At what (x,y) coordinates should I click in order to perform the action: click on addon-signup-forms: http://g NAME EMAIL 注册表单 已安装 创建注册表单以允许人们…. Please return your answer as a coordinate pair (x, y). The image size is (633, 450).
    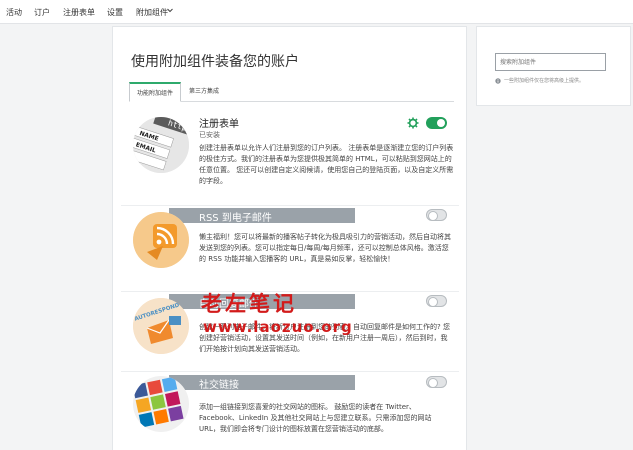
    Looking at the image, I should click on (290, 159).